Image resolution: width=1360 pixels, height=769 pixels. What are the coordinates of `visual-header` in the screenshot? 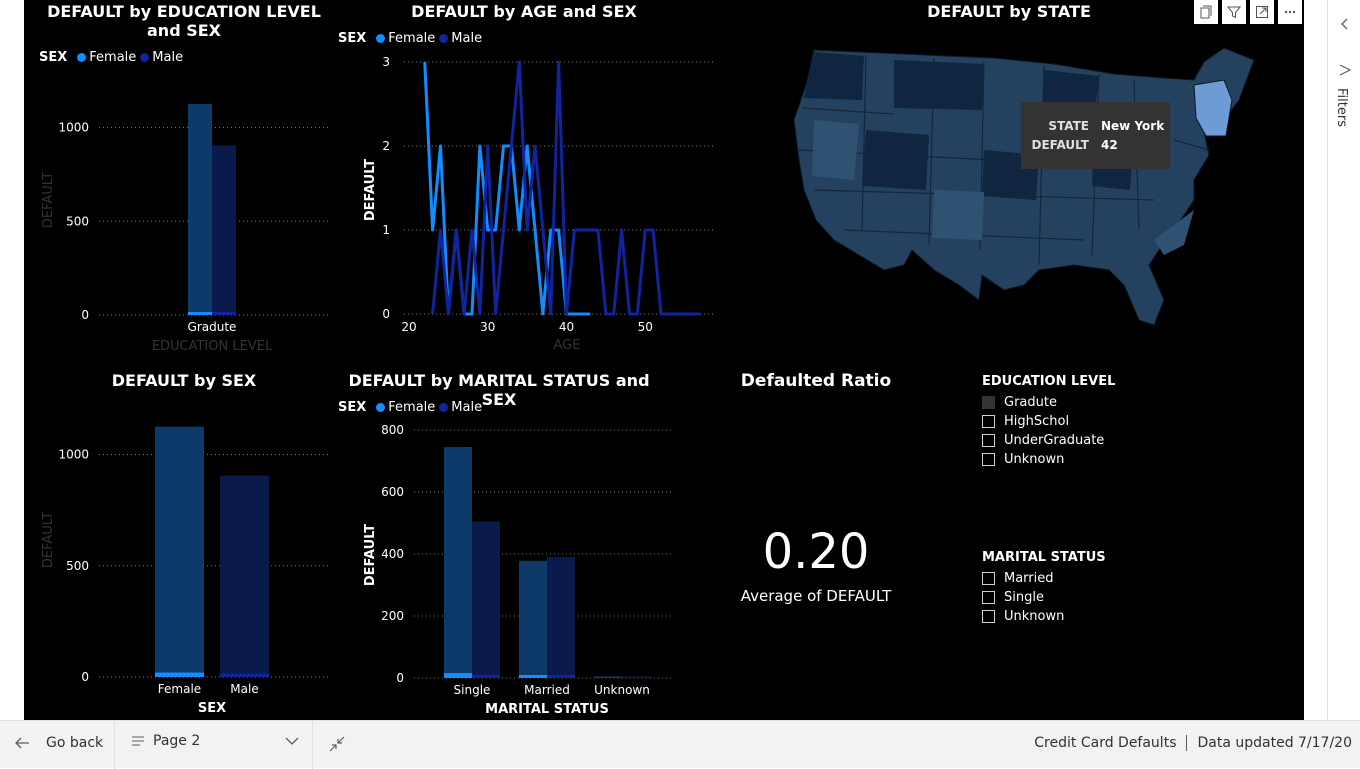 It's located at (1249, 13).